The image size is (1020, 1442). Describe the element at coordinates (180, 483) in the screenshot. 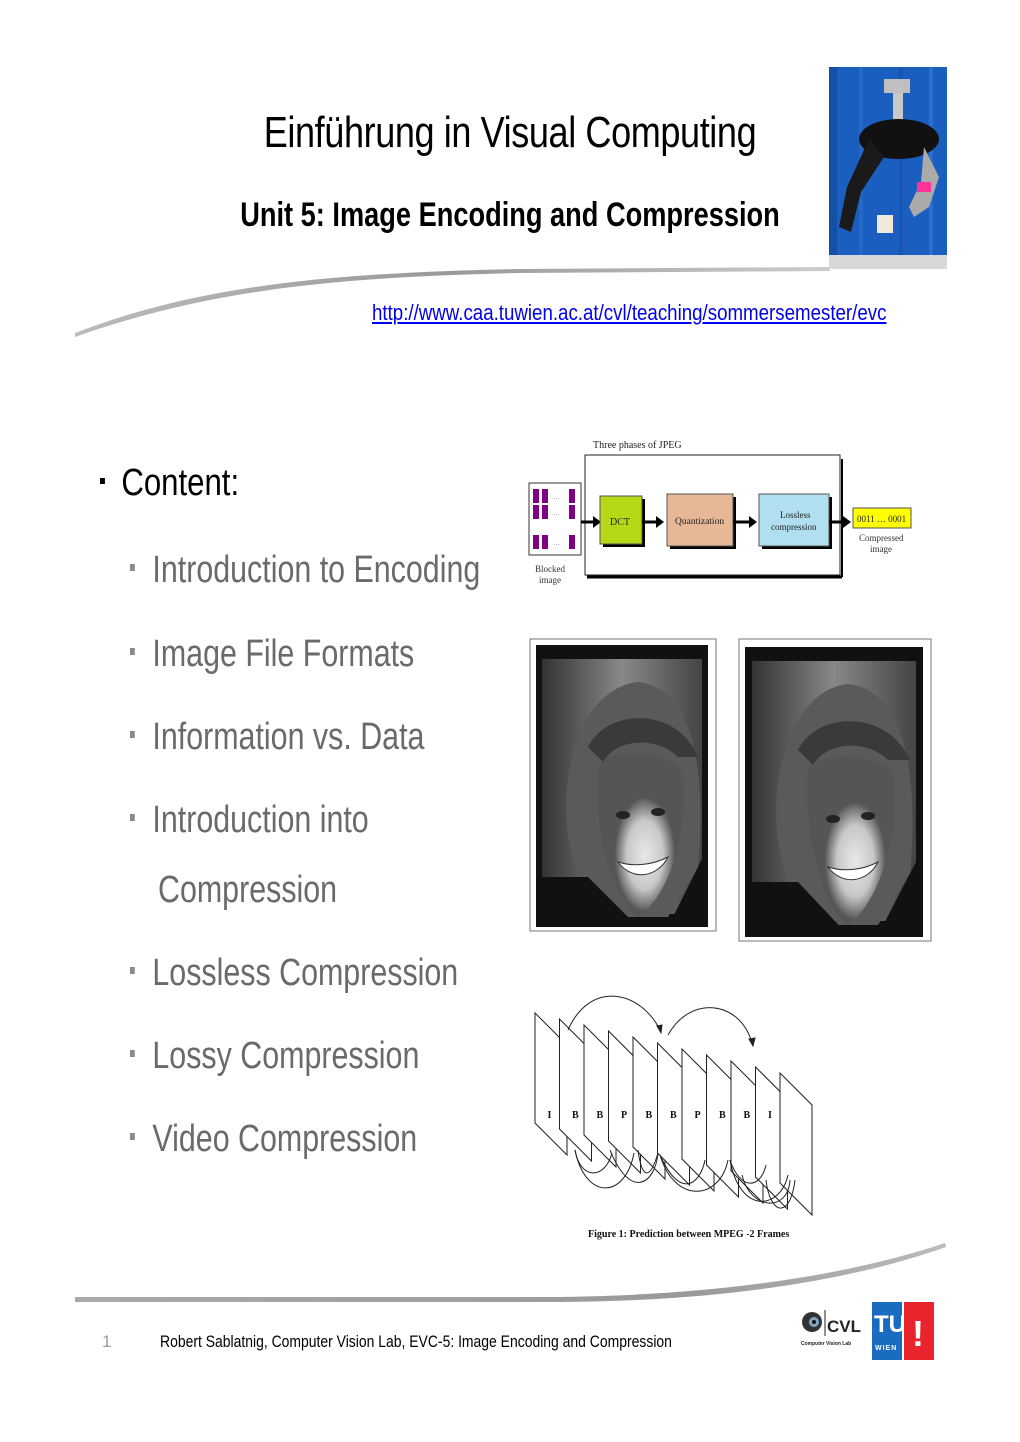

I see `bullet-main-label: Content:` at that location.